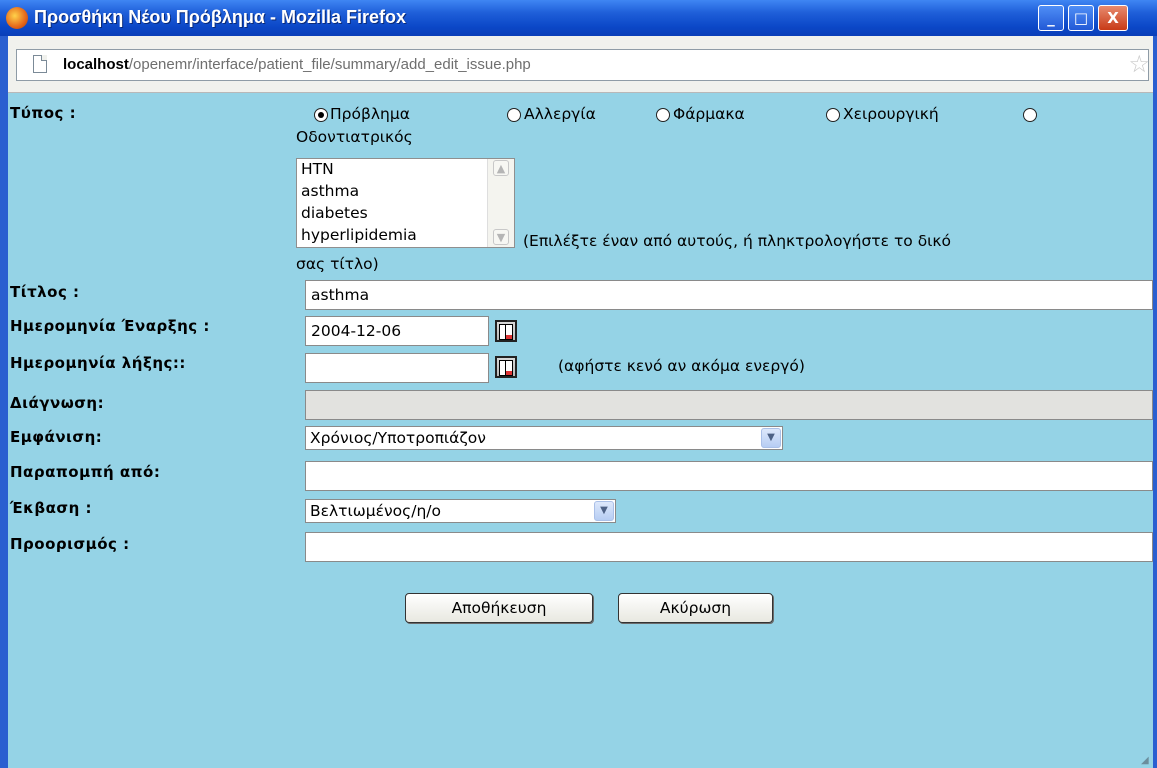 Image resolution: width=1157 pixels, height=768 pixels. What do you see at coordinates (729, 295) in the screenshot?
I see `title-input: asthma` at bounding box center [729, 295].